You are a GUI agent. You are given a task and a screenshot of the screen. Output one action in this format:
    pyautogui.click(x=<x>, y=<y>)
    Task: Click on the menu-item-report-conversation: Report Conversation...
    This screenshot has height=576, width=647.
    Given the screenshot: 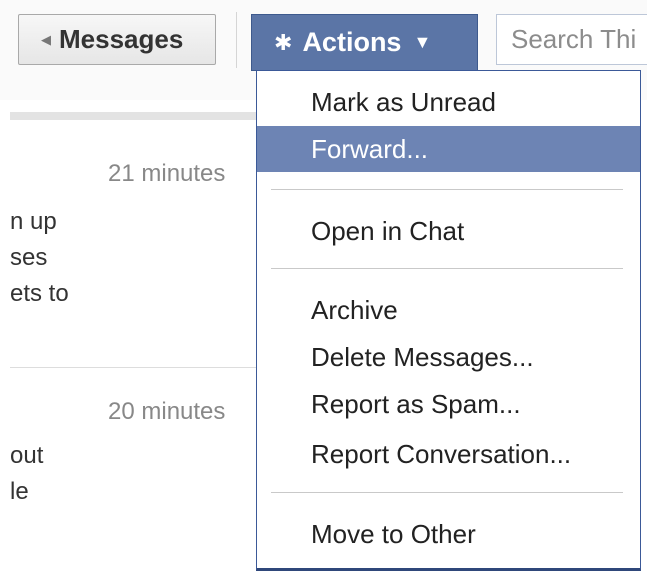 What is the action you would take?
    pyautogui.click(x=448, y=454)
    